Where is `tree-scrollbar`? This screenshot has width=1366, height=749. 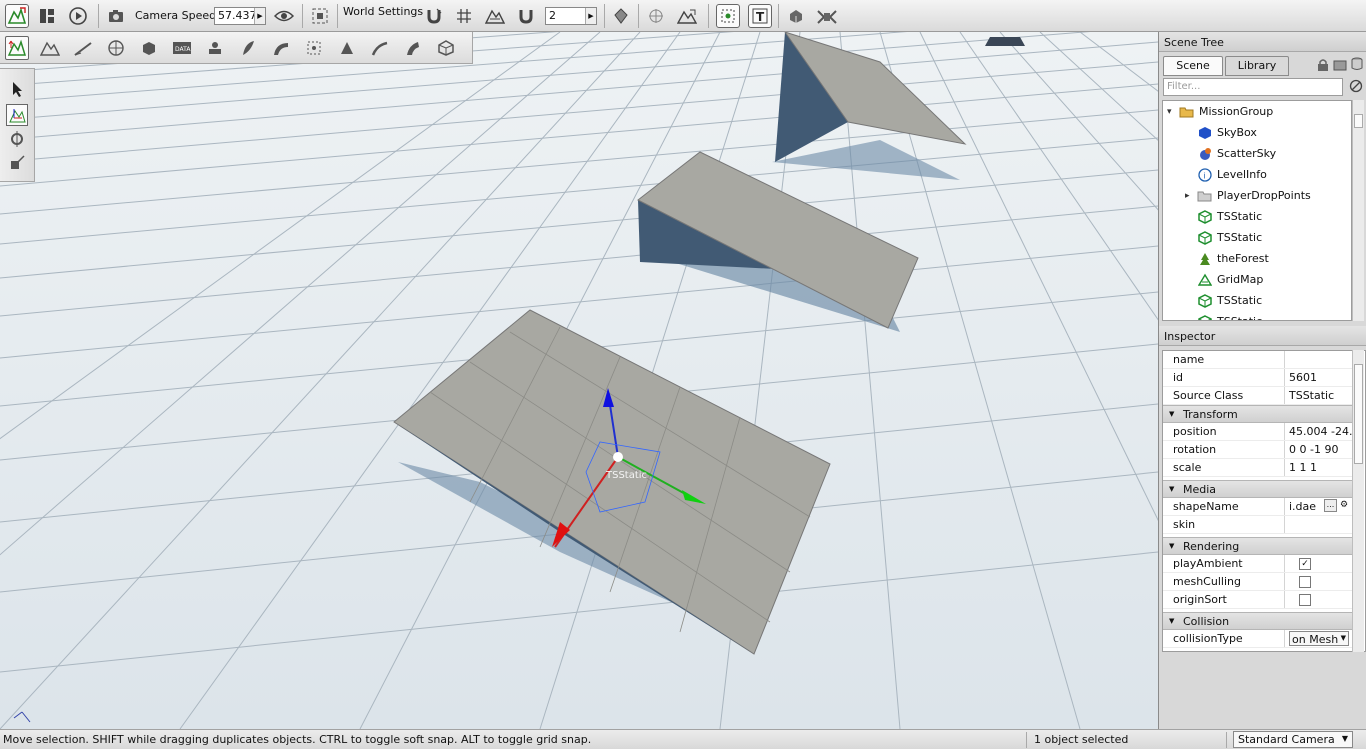 tree-scrollbar is located at coordinates (1358, 210).